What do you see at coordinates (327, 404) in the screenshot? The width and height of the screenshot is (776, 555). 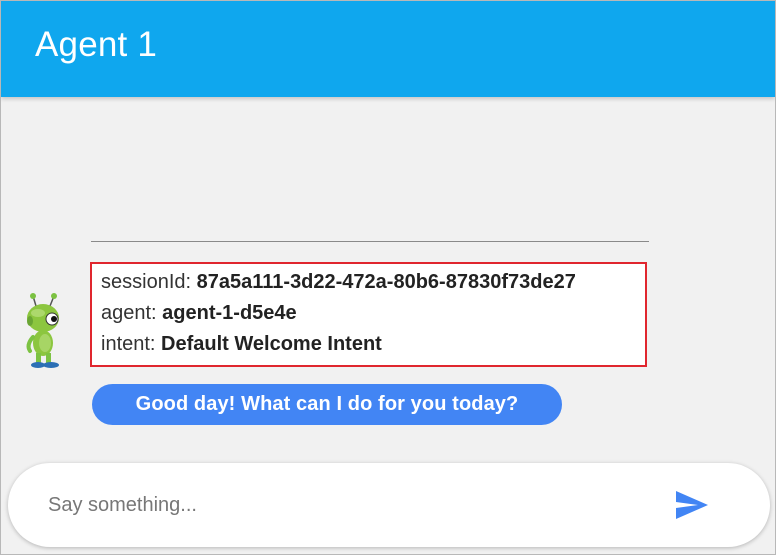 I see `bot-message-bubble: Good day! What can I do for you today?` at bounding box center [327, 404].